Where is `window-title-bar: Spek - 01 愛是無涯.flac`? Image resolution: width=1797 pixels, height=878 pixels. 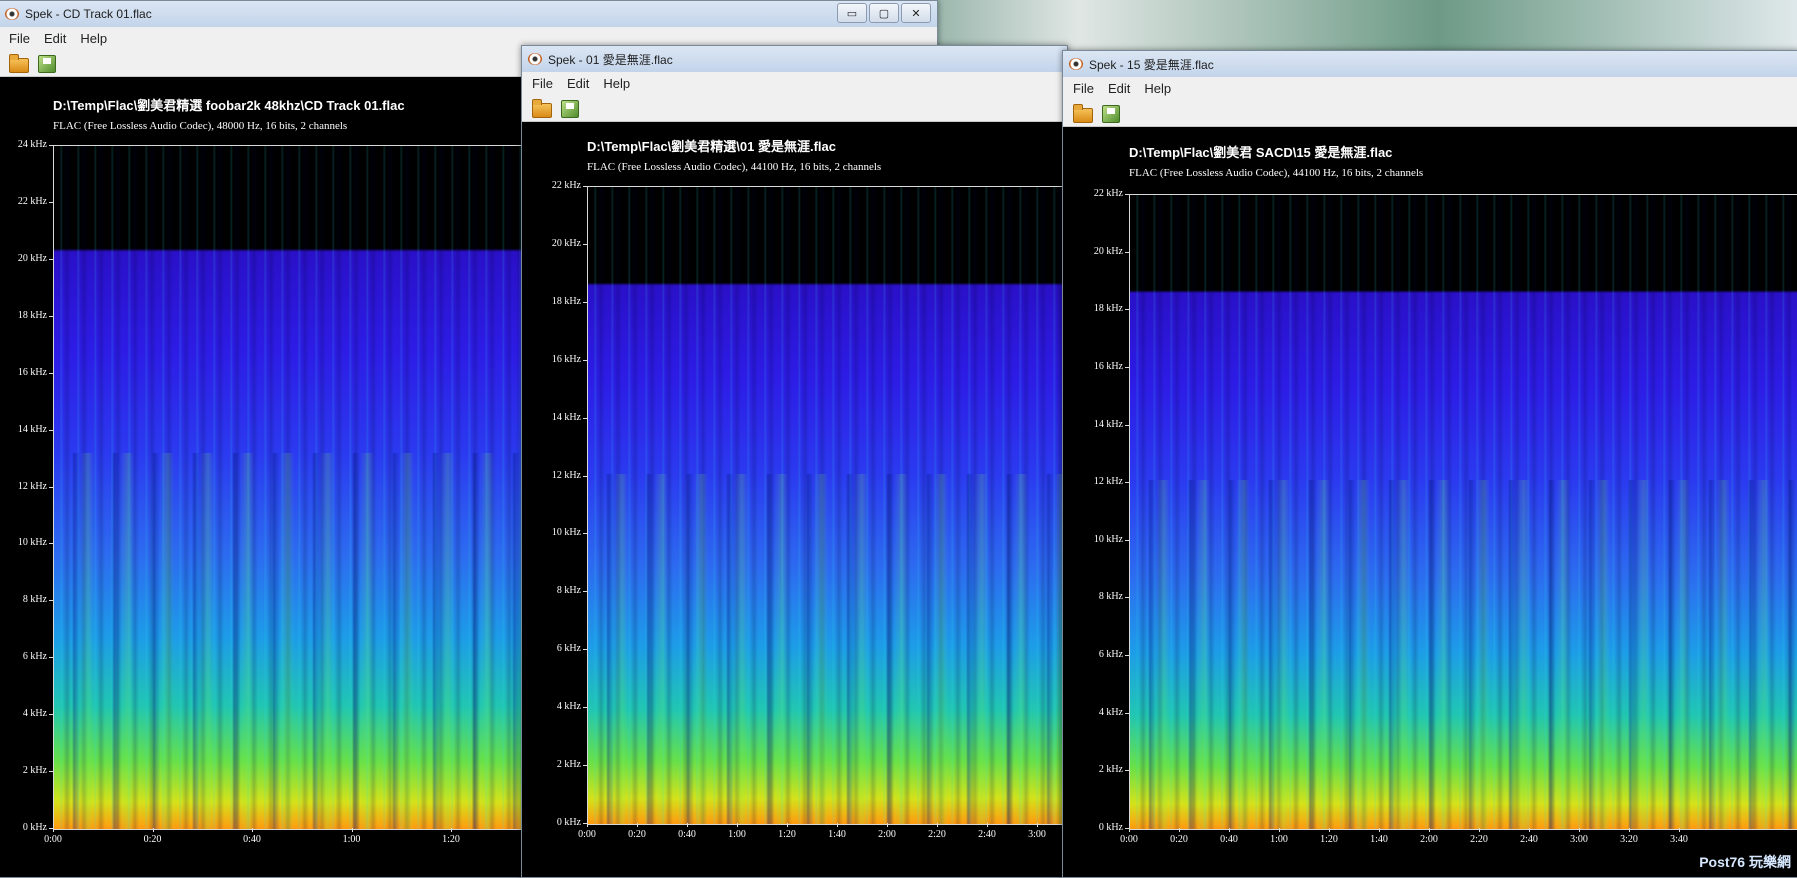 window-title-bar: Spek - 01 愛是無涯.flac is located at coordinates (794, 59).